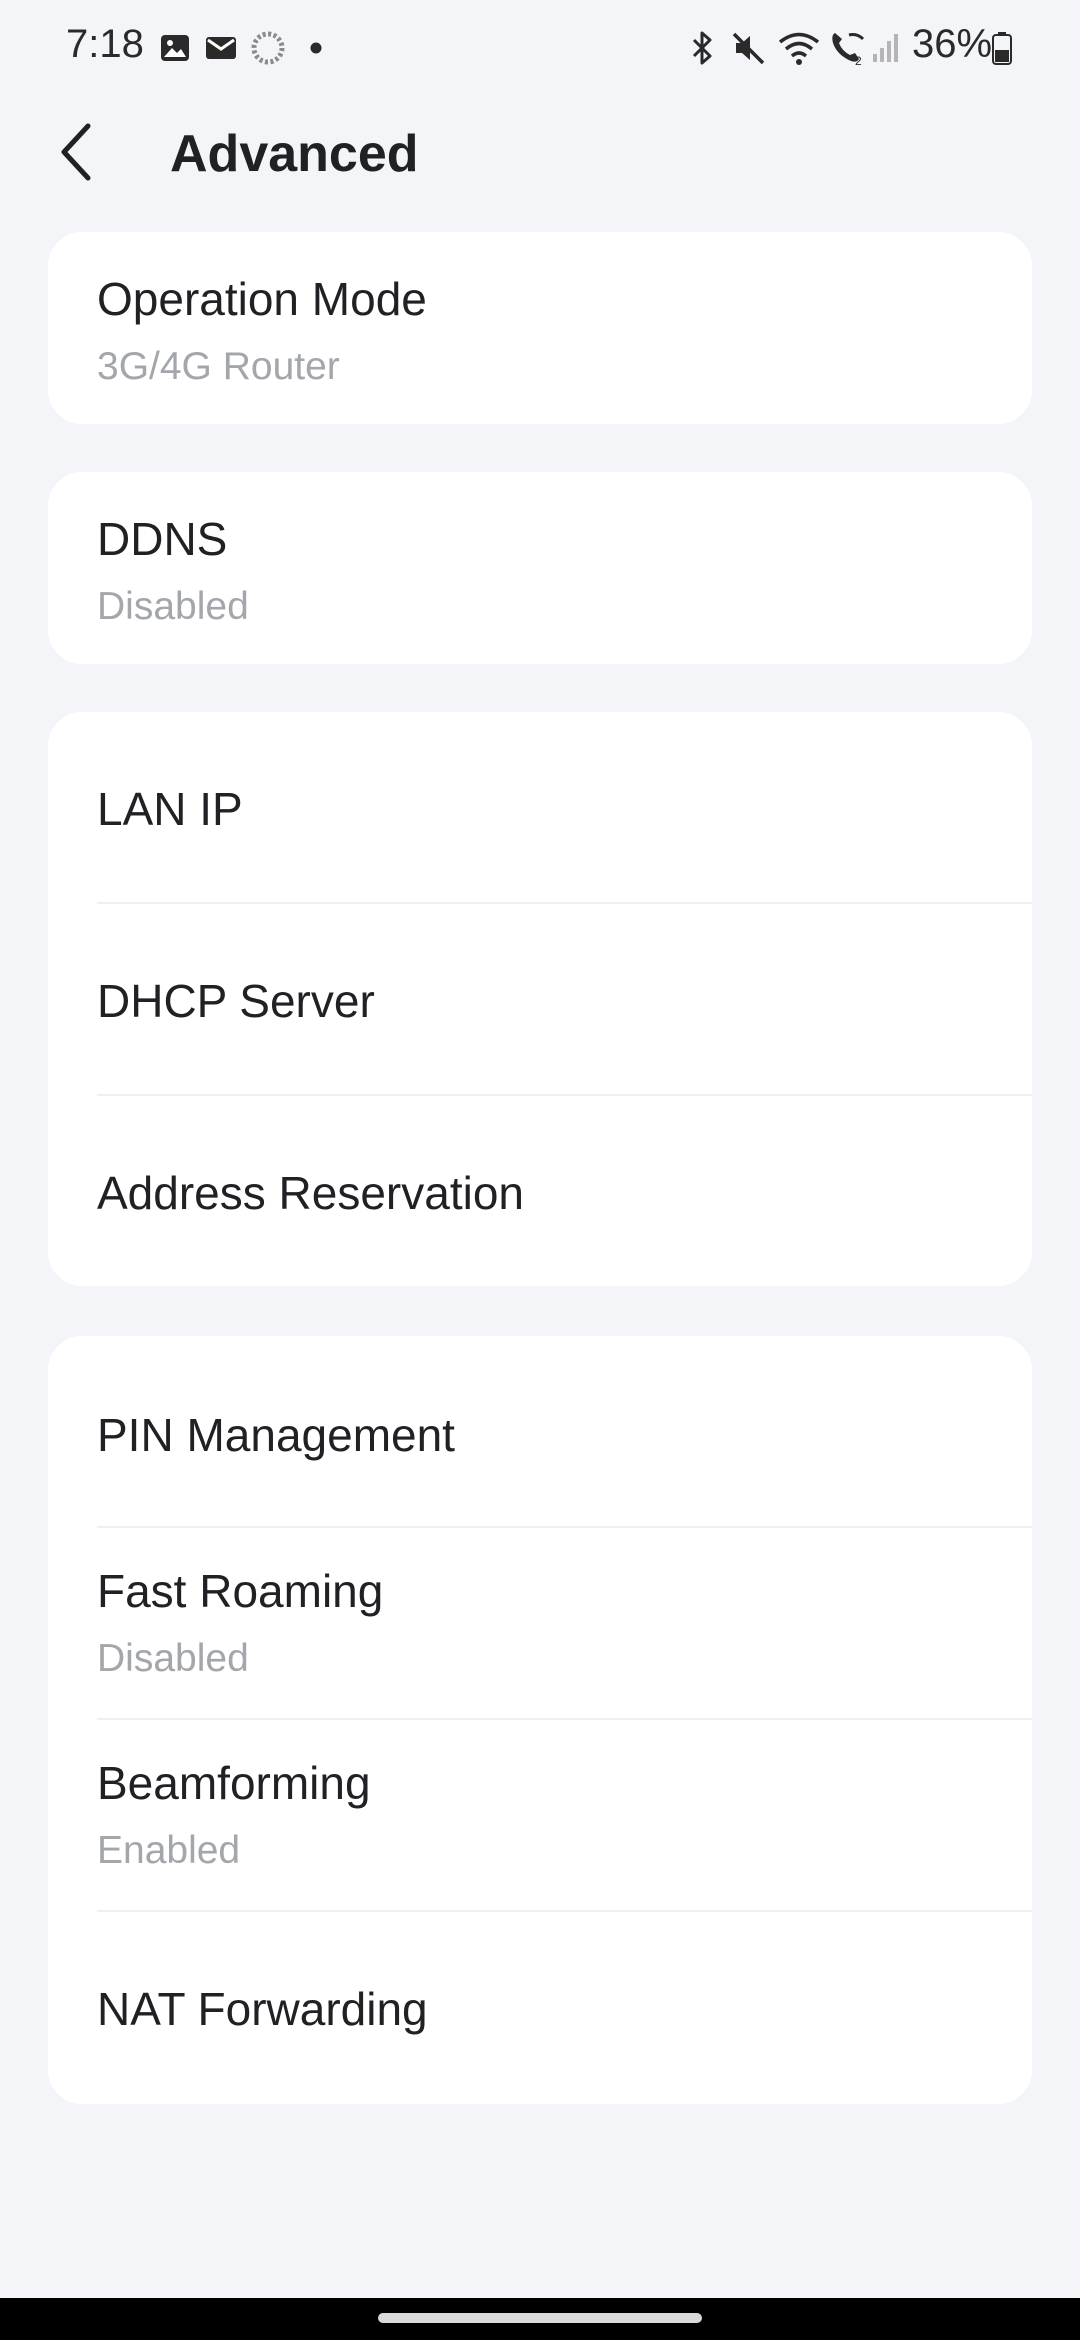 The height and width of the screenshot is (2340, 1080). Describe the element at coordinates (540, 1815) in the screenshot. I see `beamforming-item: Beamforming Enabled` at that location.